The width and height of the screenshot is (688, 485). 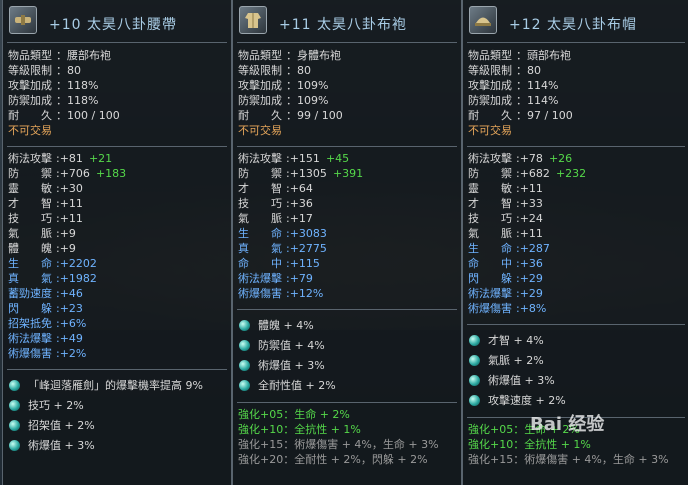 What do you see at coordinates (260, 203) in the screenshot?
I see `stat-label: 技 巧` at bounding box center [260, 203].